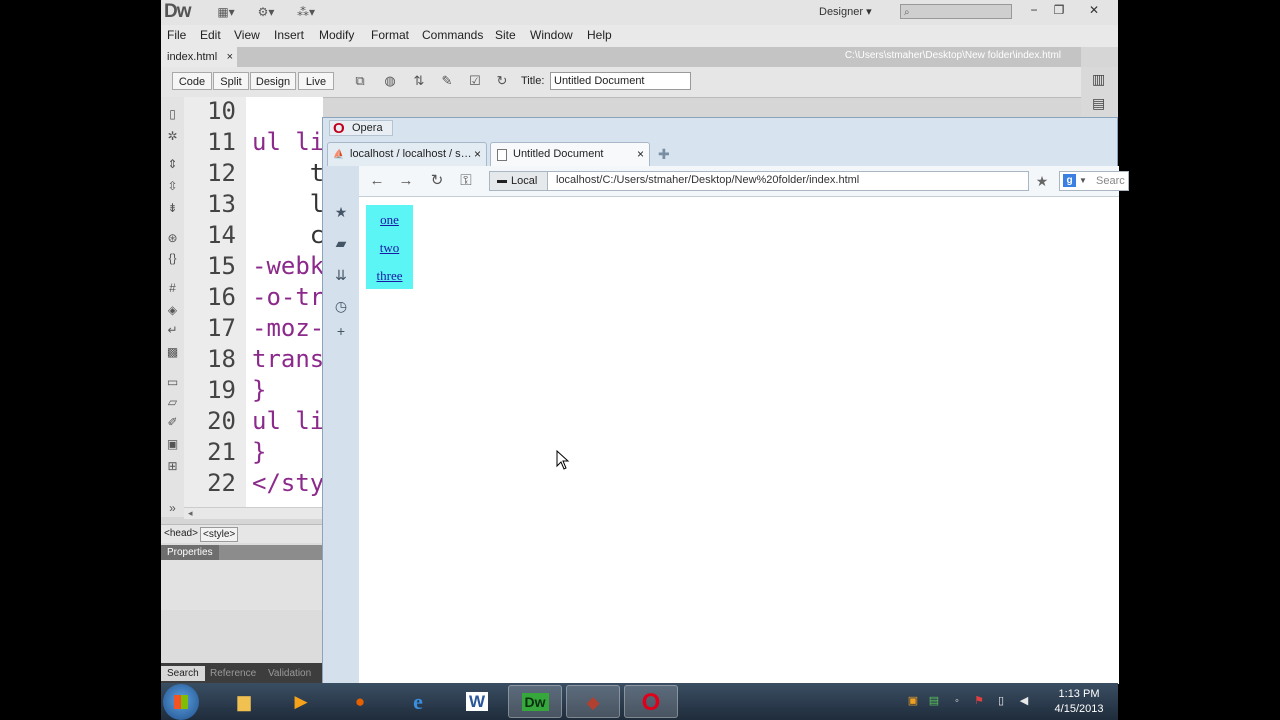  I want to click on clock: 1:13 PM 4/15/2013, so click(1079, 702).